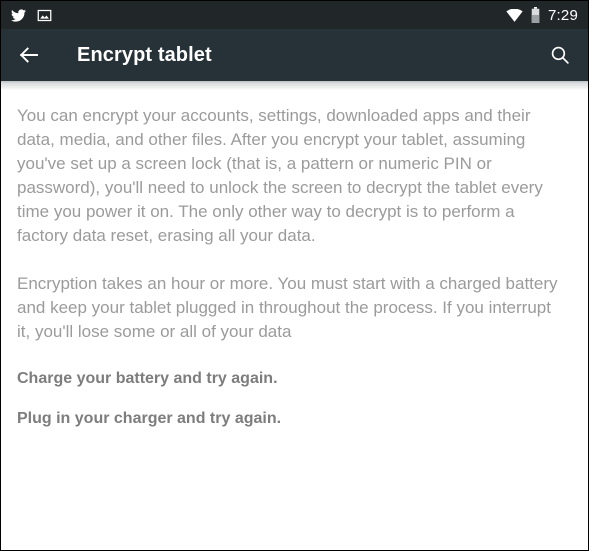 Image resolution: width=589 pixels, height=551 pixels. Describe the element at coordinates (149, 418) in the screenshot. I see `plug-in-charger-warning: Plug in your charger and try again.` at that location.